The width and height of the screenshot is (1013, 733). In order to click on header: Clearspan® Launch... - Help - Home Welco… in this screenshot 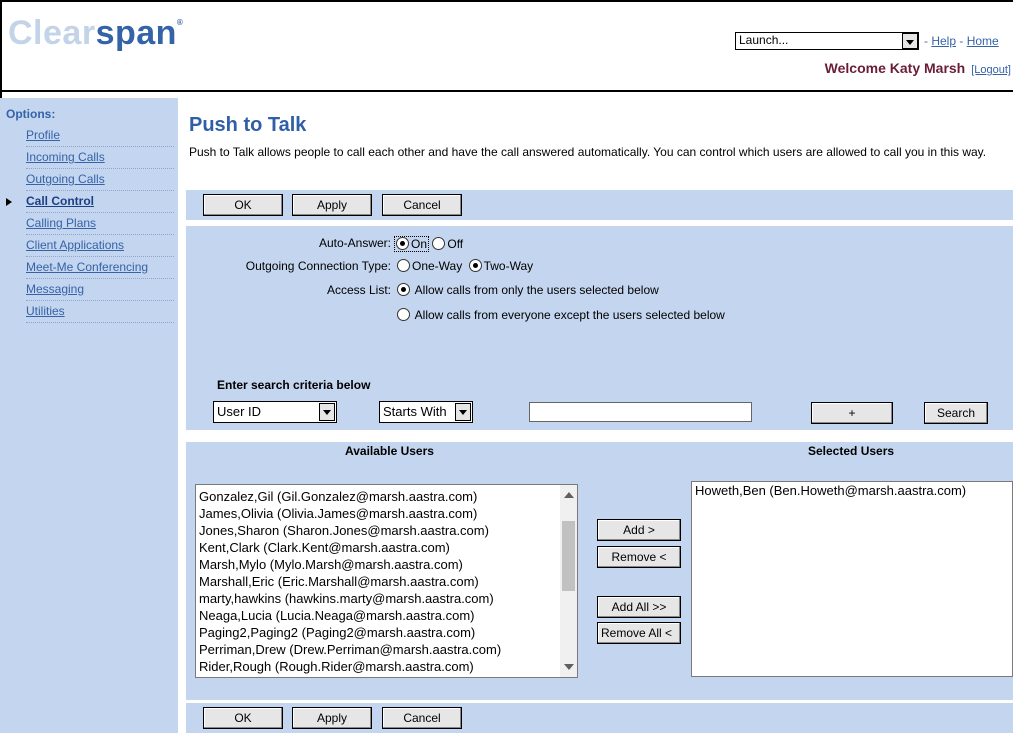, I will do `click(506, 46)`.